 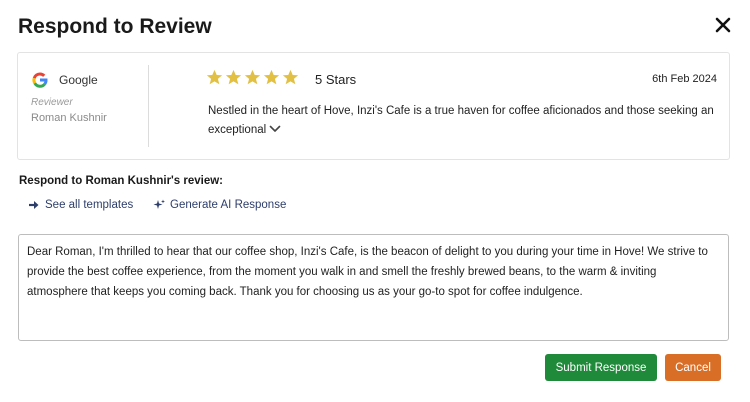 I want to click on arrow-right-icon, so click(x=34, y=205).